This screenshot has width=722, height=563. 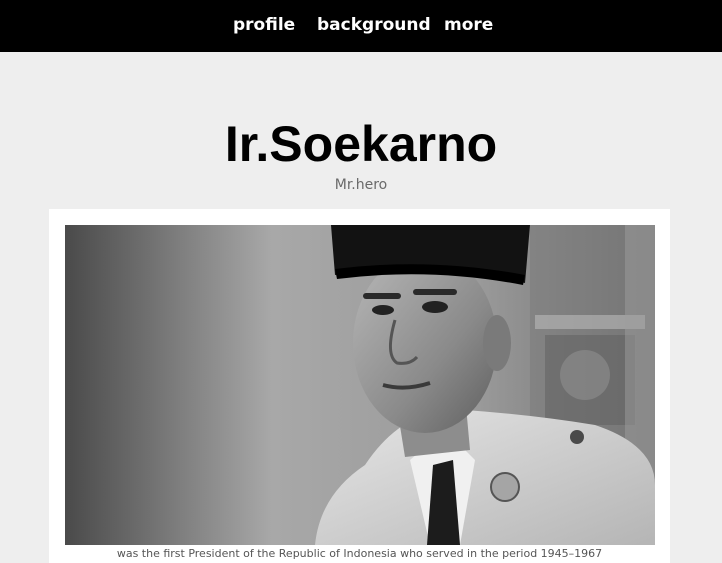 I want to click on nav-link-background: background, so click(x=374, y=25).